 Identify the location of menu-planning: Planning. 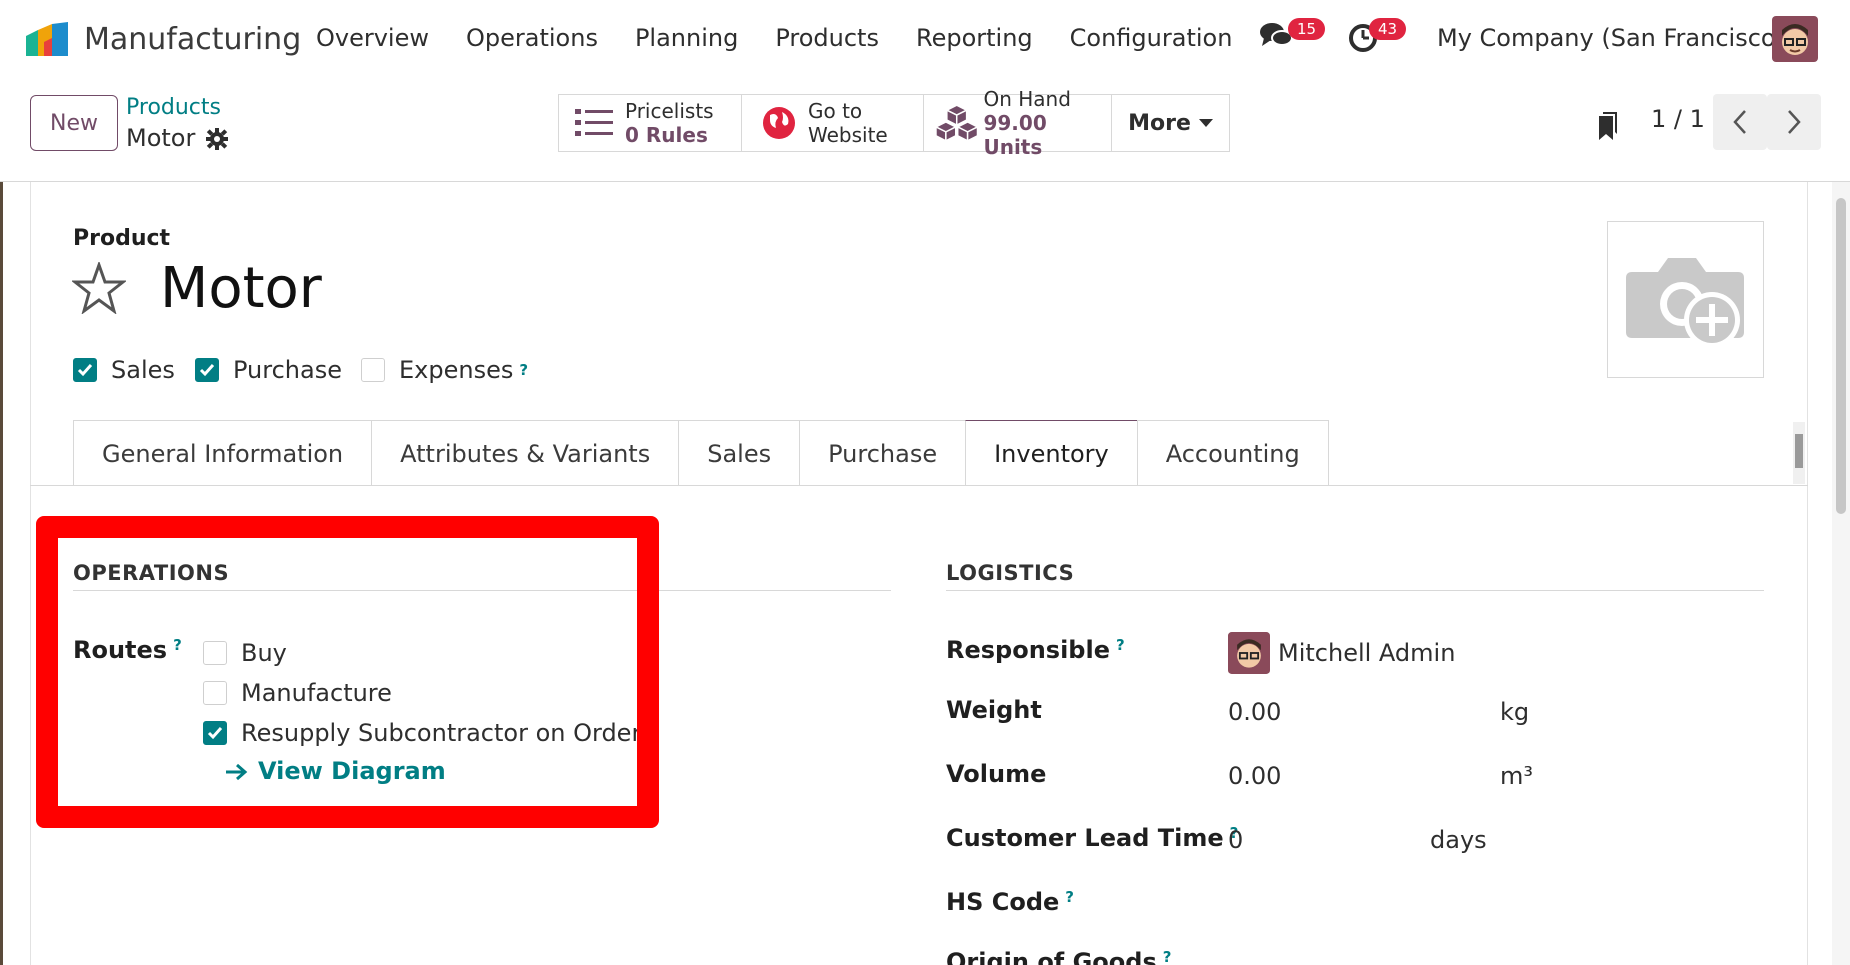
(686, 38).